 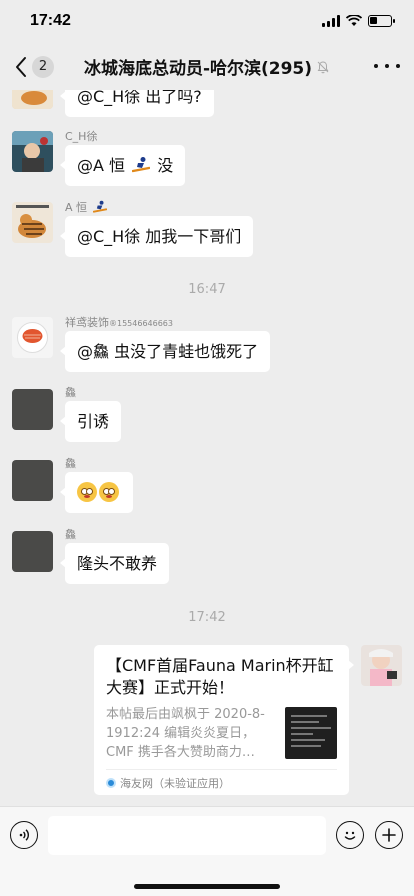 I want to click on child-photo-avatar-icon, so click(x=381, y=665).